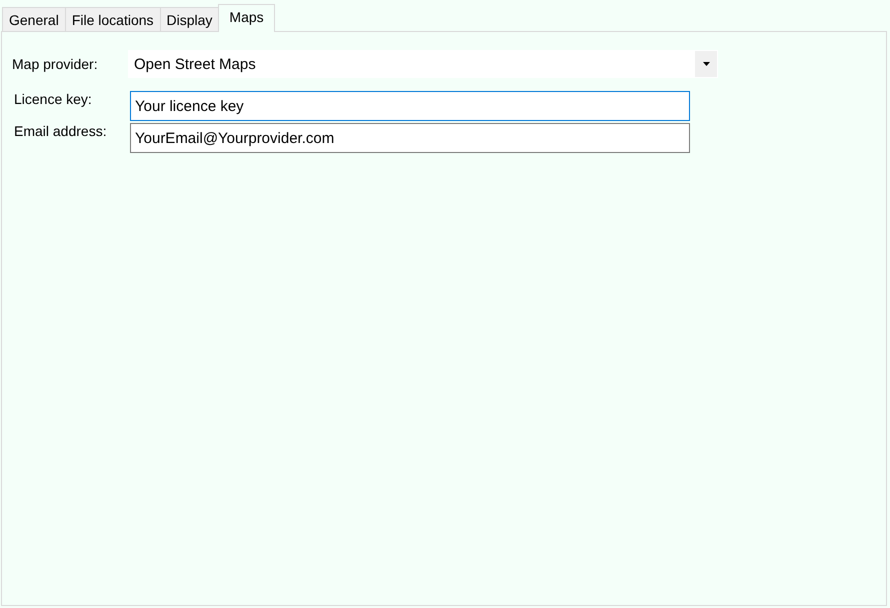 This screenshot has width=890, height=608. What do you see at coordinates (246, 18) in the screenshot?
I see `tab: Maps` at bounding box center [246, 18].